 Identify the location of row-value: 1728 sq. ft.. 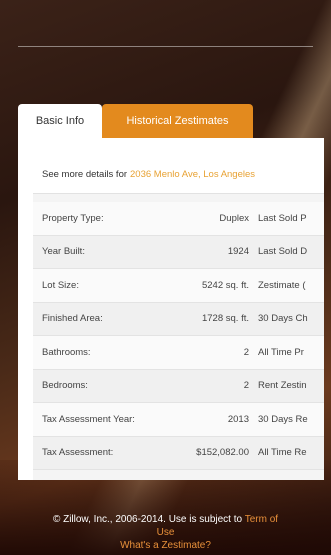
(225, 319).